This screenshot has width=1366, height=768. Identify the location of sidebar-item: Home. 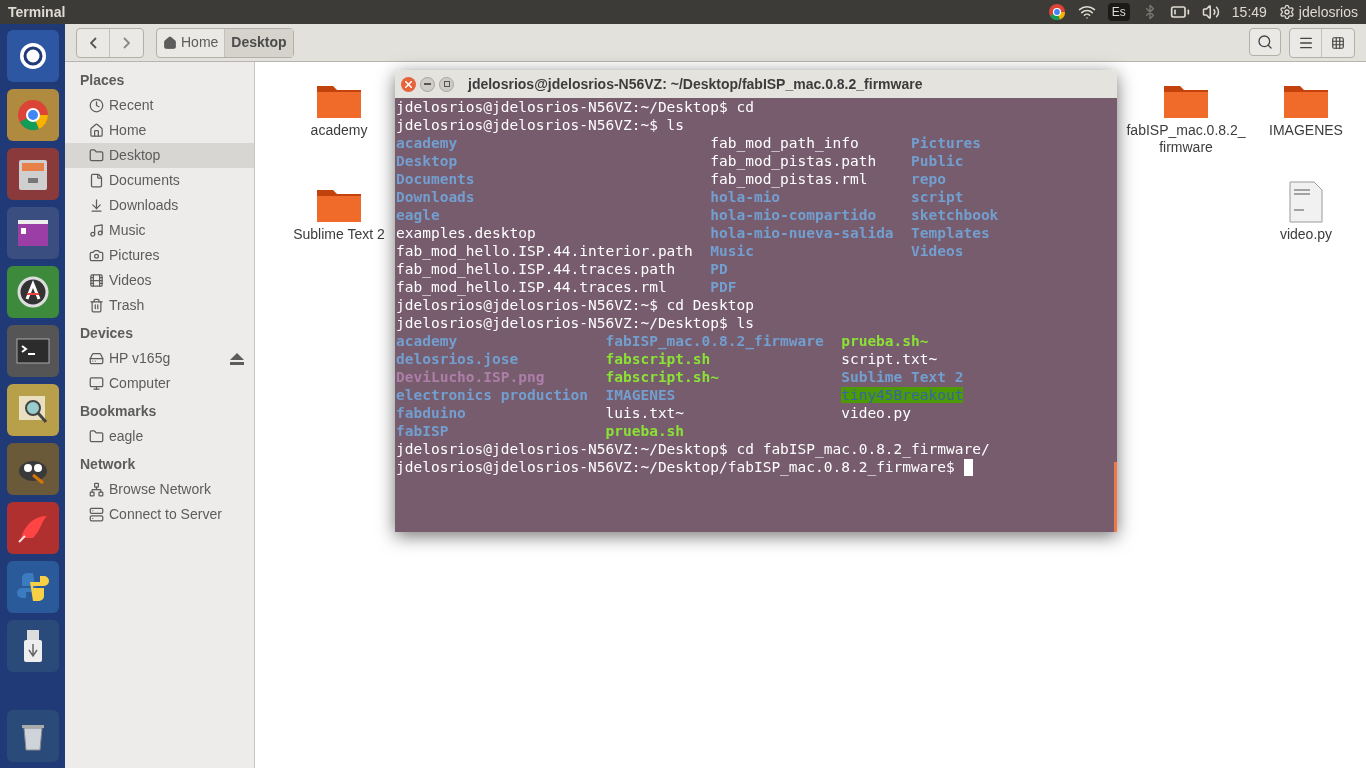
(159, 130).